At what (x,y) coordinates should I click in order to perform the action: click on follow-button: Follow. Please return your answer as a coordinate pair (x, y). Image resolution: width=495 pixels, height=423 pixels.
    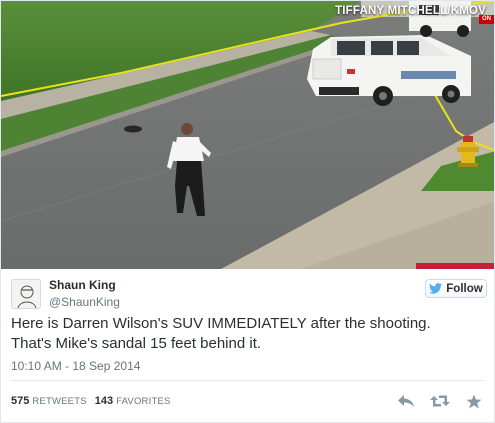
    Looking at the image, I should click on (456, 288).